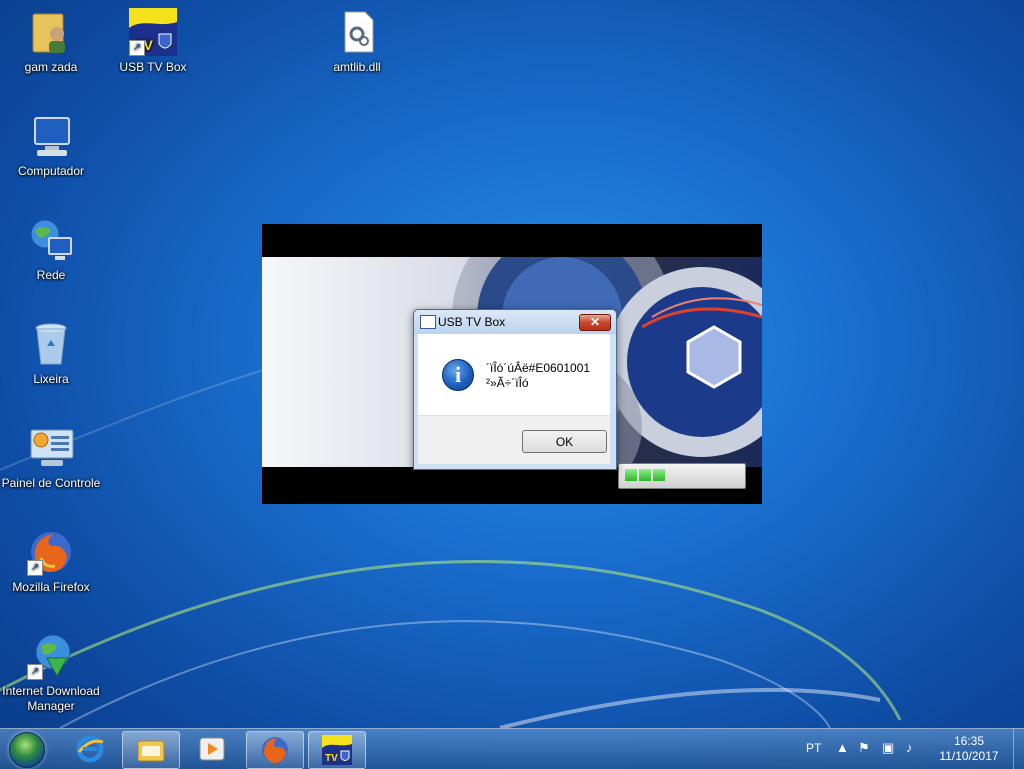 The height and width of the screenshot is (769, 1024). I want to click on desktop-icon-amtlib-dll: amtlib.dll, so click(357, 41).